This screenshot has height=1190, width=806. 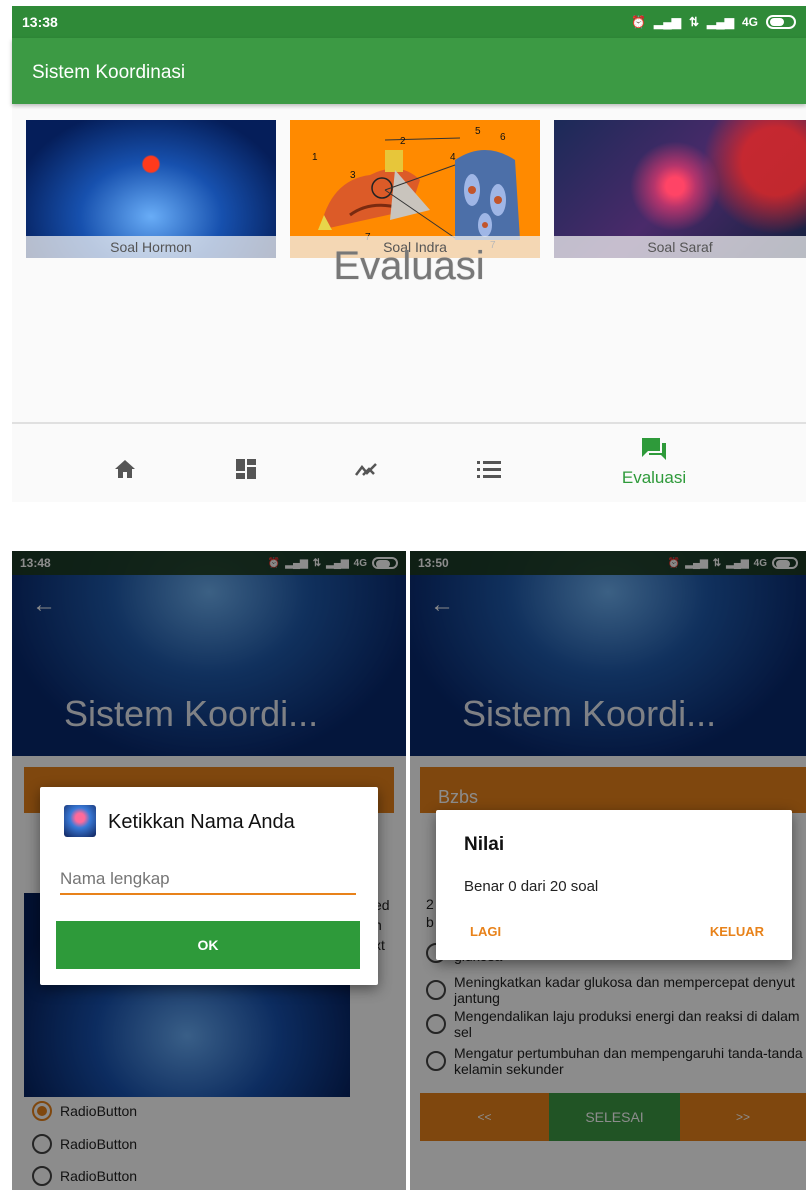 What do you see at coordinates (781, 22) in the screenshot?
I see `battery-icon` at bounding box center [781, 22].